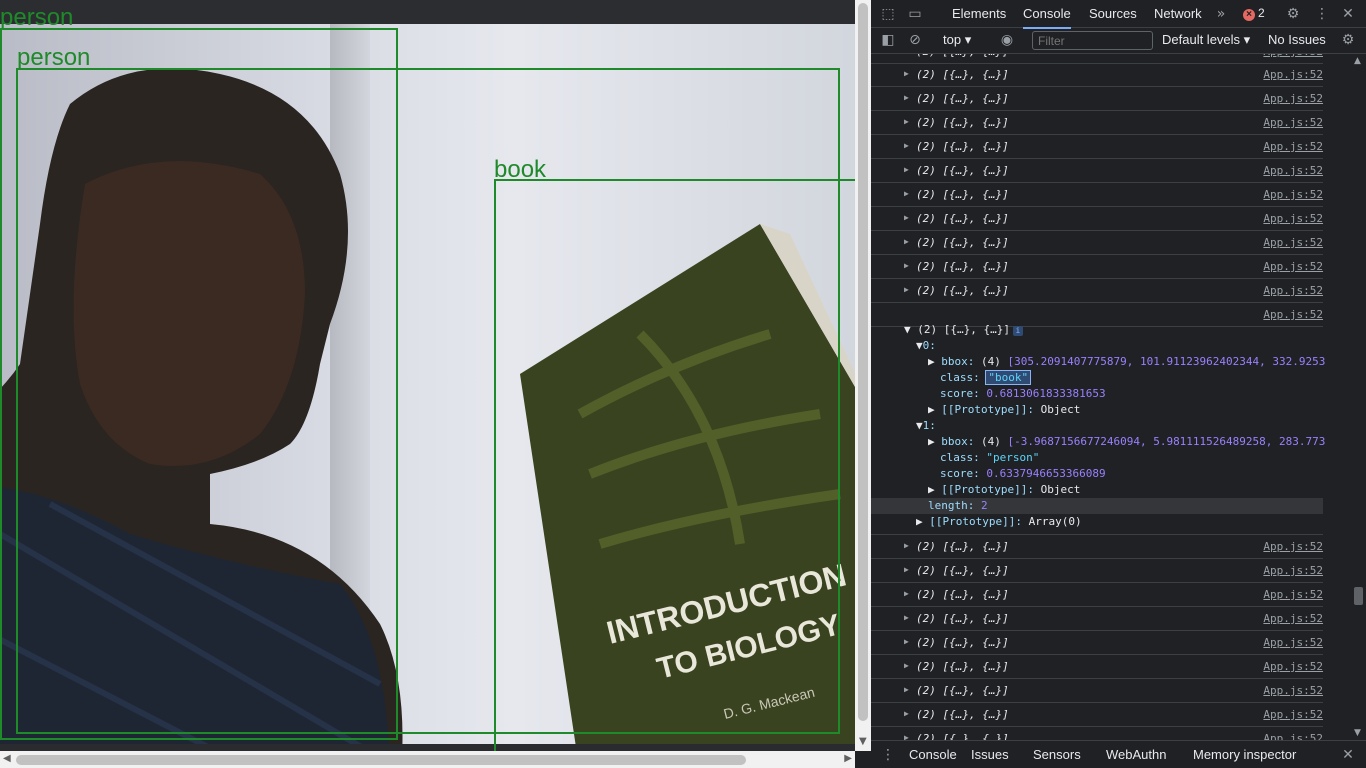  Describe the element at coordinates (1297, 39) in the screenshot. I see `issues-counter: No Issues` at that location.